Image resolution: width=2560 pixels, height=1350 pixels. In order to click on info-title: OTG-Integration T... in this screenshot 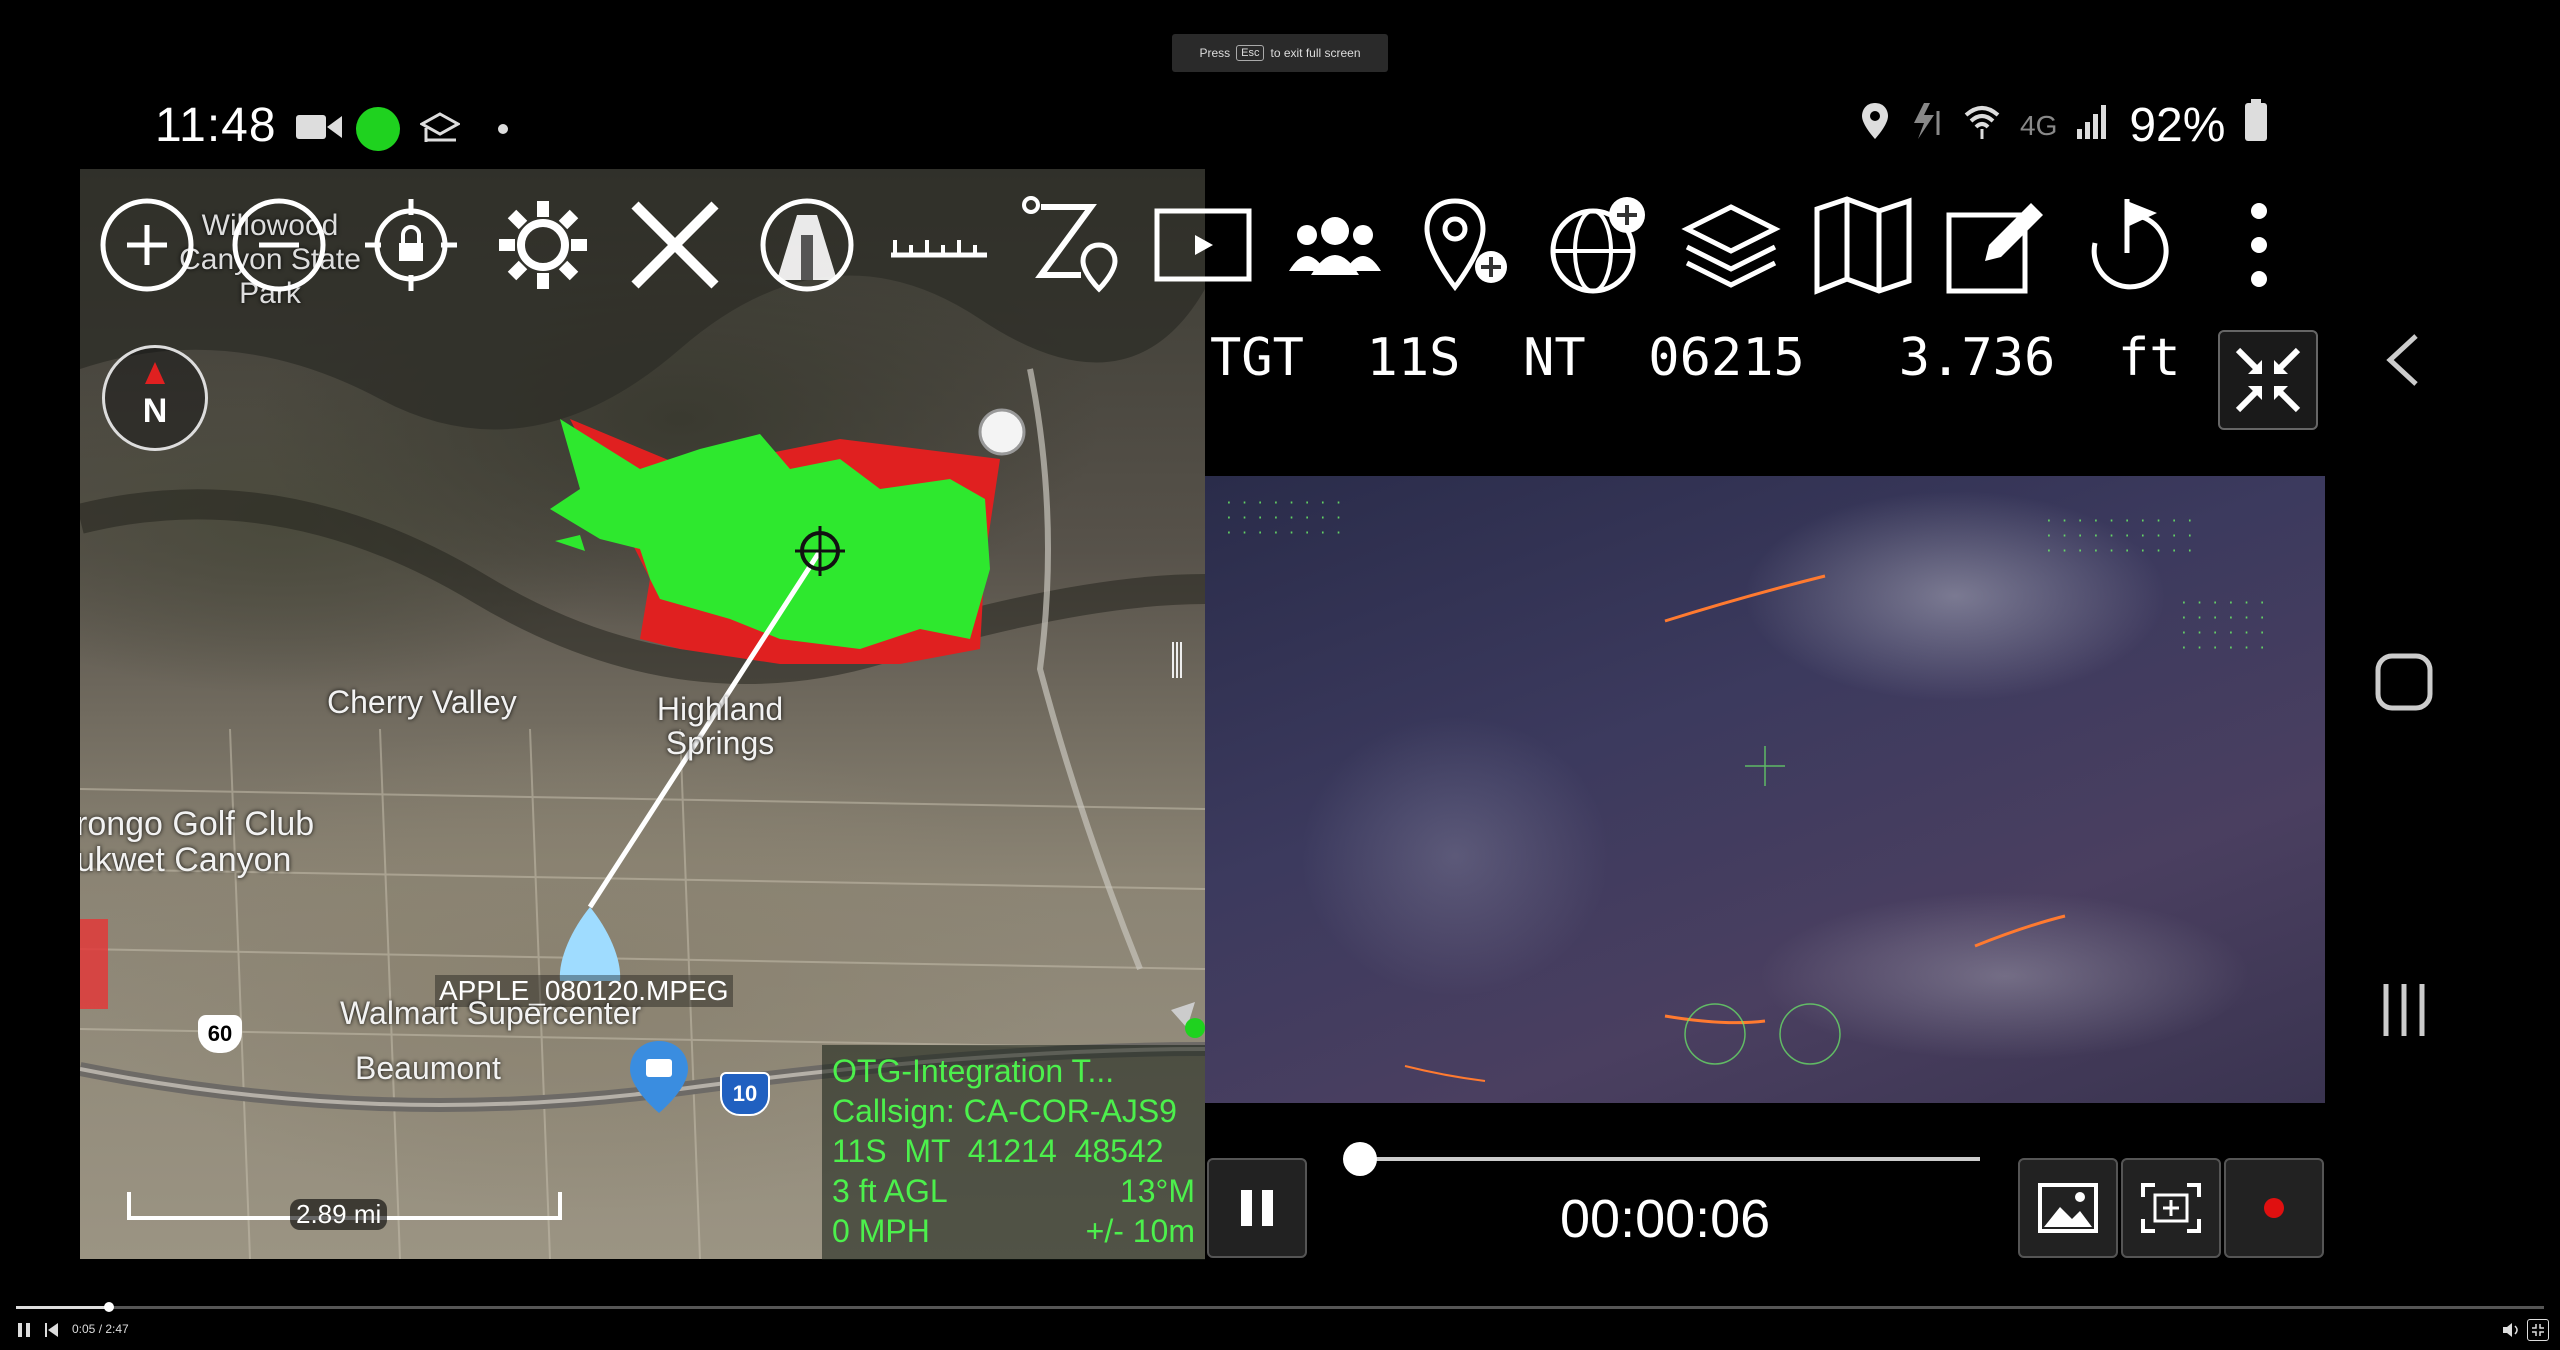, I will do `click(973, 1071)`.